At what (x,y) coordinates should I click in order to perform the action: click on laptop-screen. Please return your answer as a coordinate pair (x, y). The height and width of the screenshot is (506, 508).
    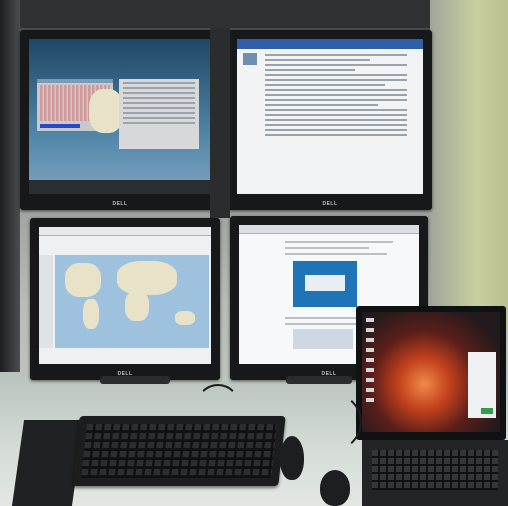
    Looking at the image, I should click on (431, 373).